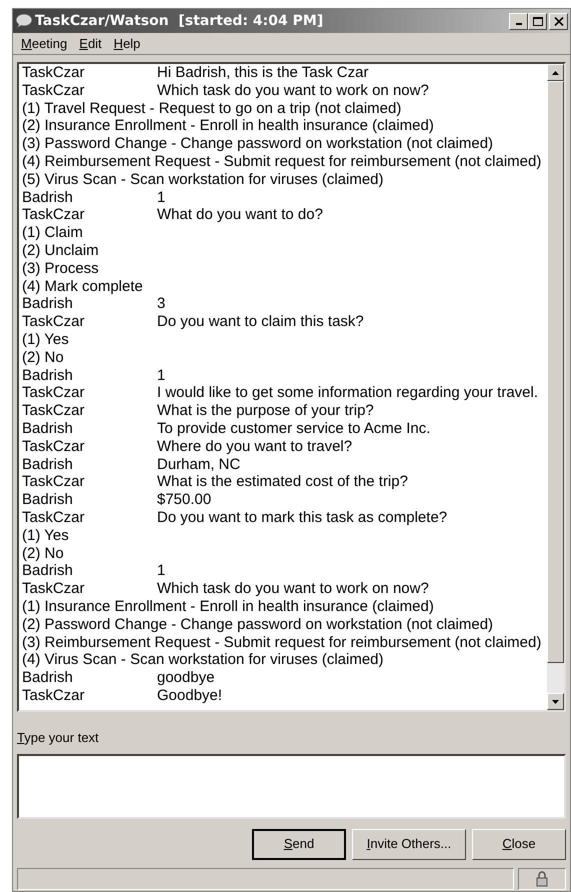 The height and width of the screenshot is (892, 571). I want to click on lock-icon, so click(542, 878).